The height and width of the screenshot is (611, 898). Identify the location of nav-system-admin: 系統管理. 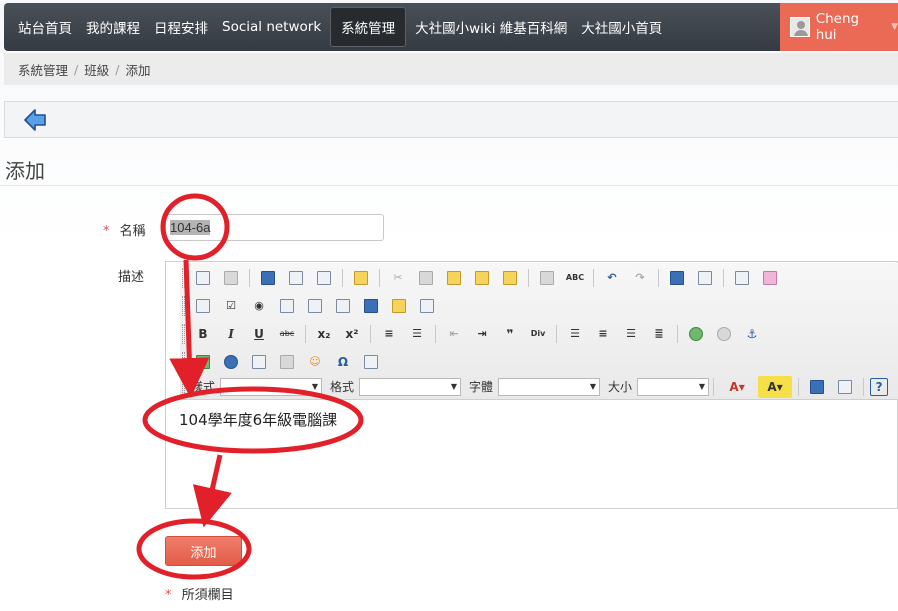
(368, 27).